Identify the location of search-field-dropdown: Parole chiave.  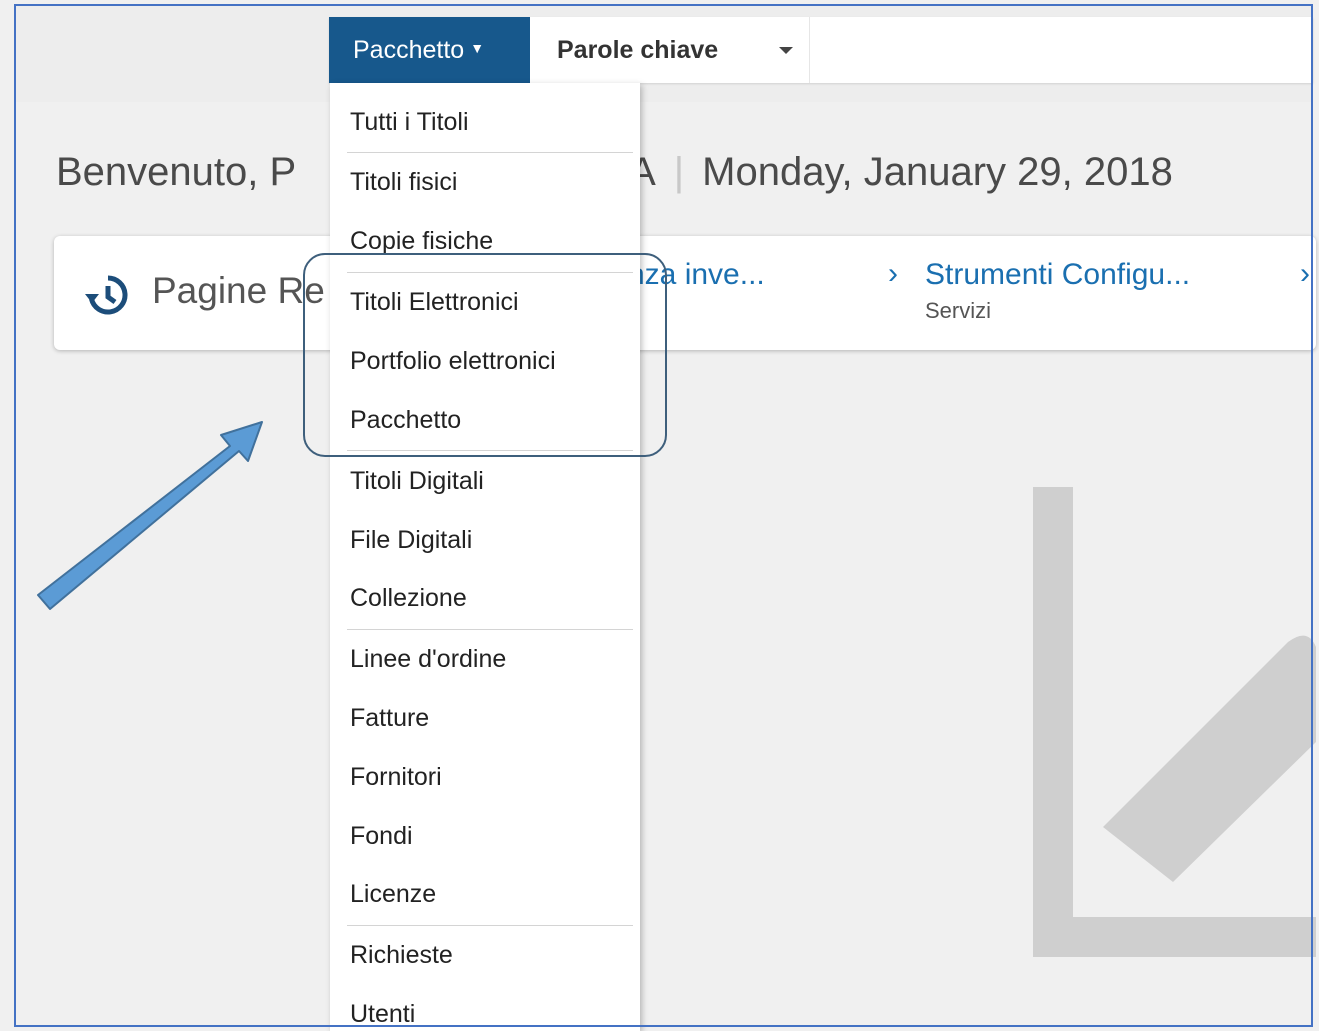
(670, 50).